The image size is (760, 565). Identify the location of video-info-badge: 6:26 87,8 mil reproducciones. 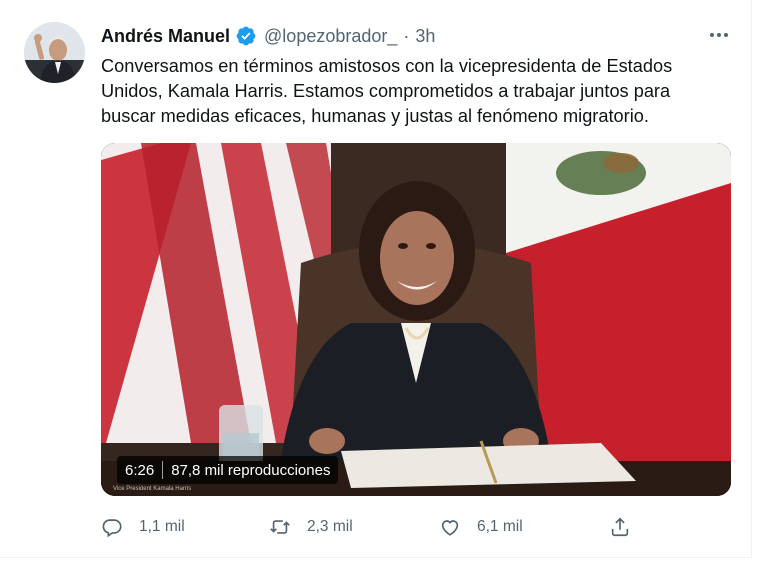
(228, 470).